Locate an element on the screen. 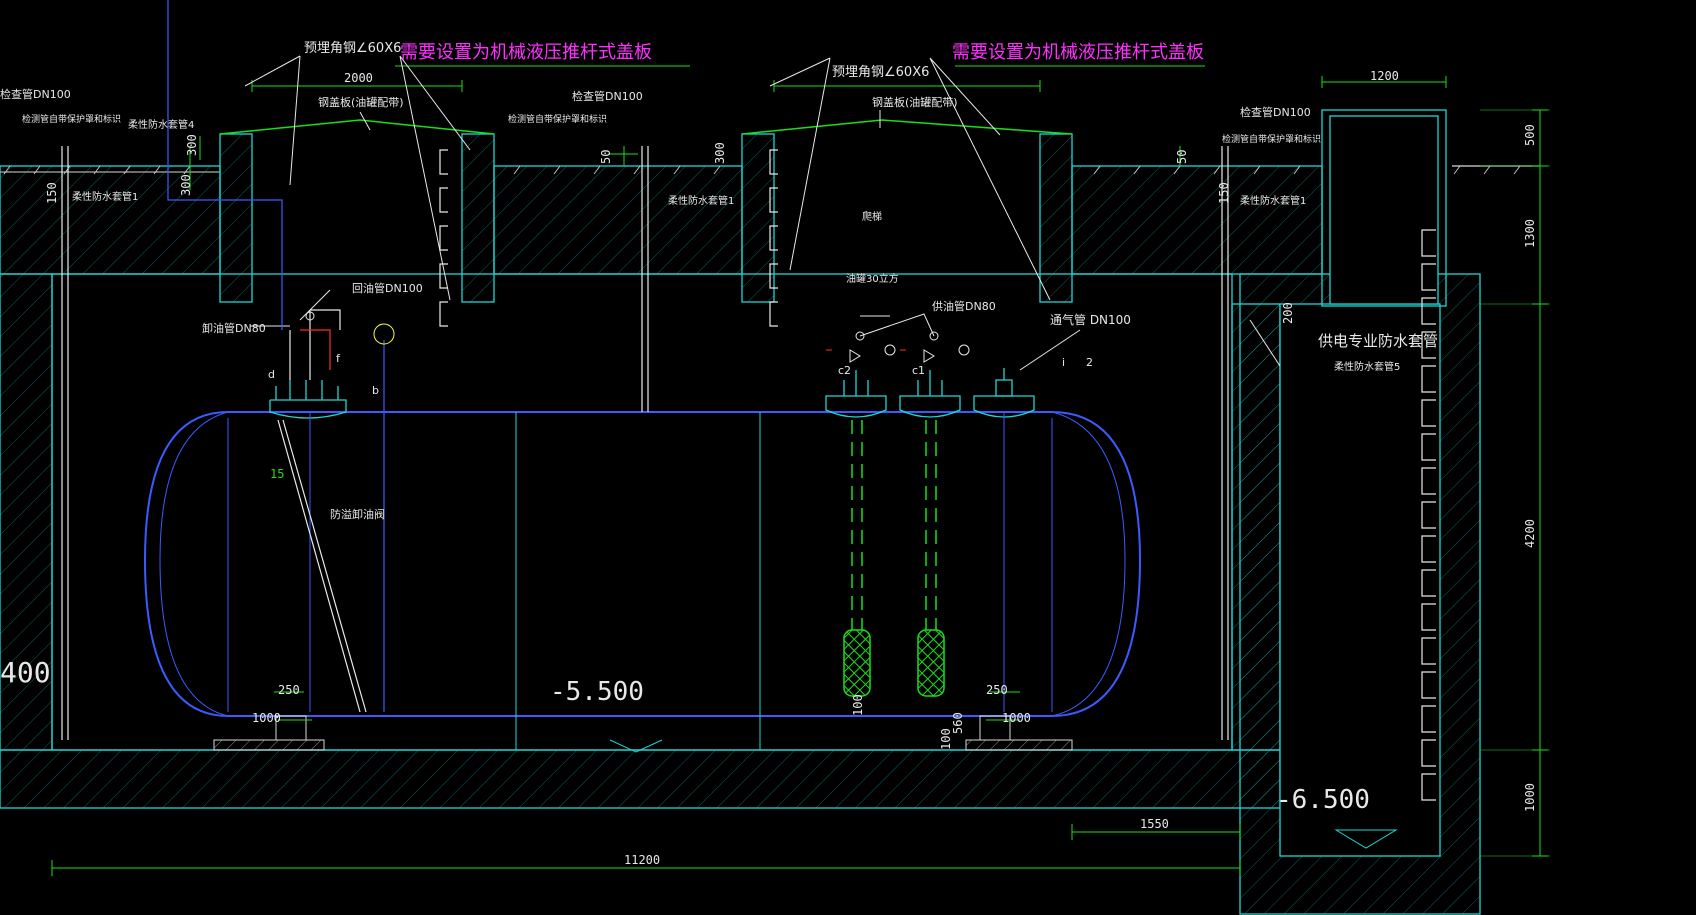 This screenshot has width=1696, height=915. dim-50-b: 50 is located at coordinates (1182, 157).